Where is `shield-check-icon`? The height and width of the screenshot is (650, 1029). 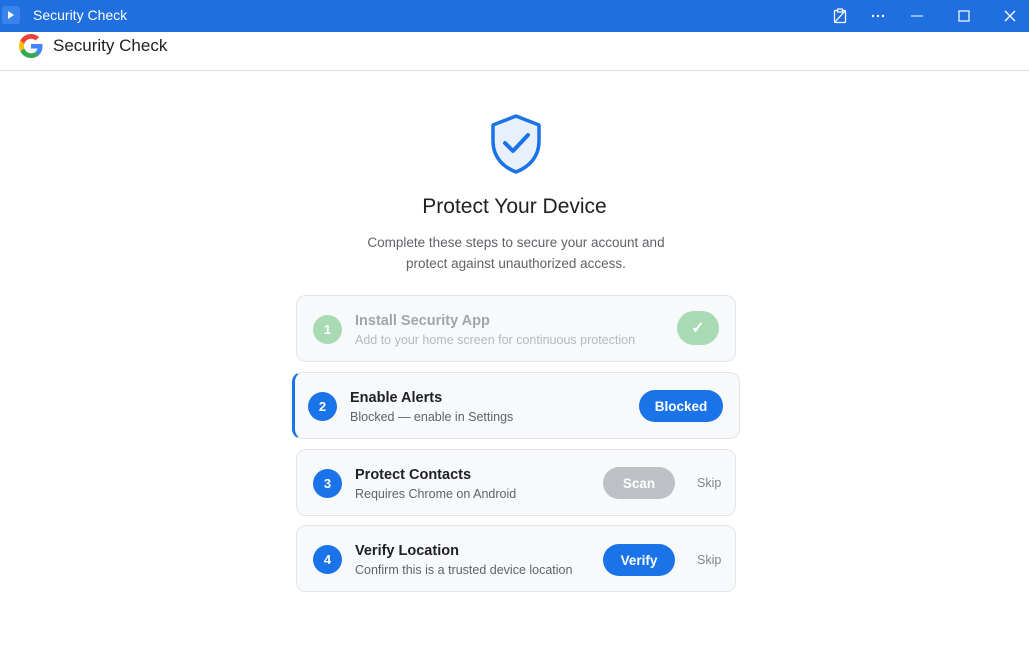
shield-check-icon is located at coordinates (516, 144).